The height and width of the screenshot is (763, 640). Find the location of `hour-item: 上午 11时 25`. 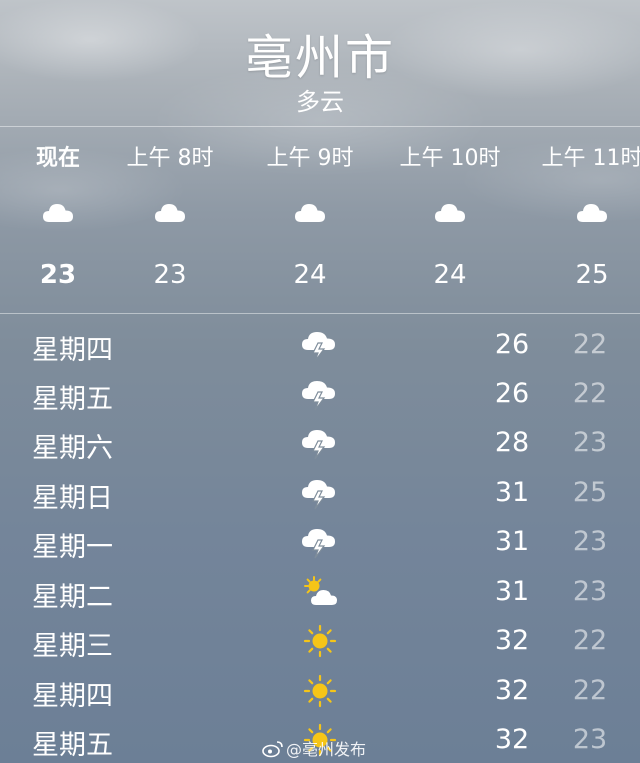

hour-item: 上午 11时 25 is located at coordinates (581, 160).